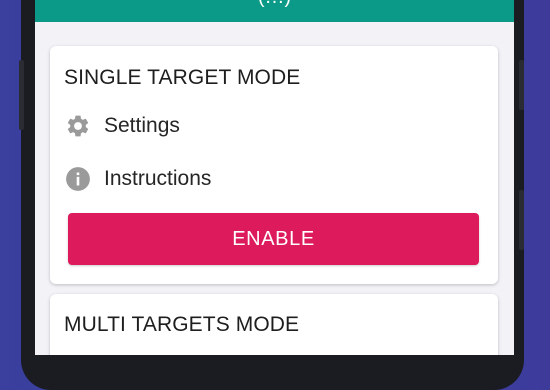  Describe the element at coordinates (78, 179) in the screenshot. I see `info-icon` at that location.